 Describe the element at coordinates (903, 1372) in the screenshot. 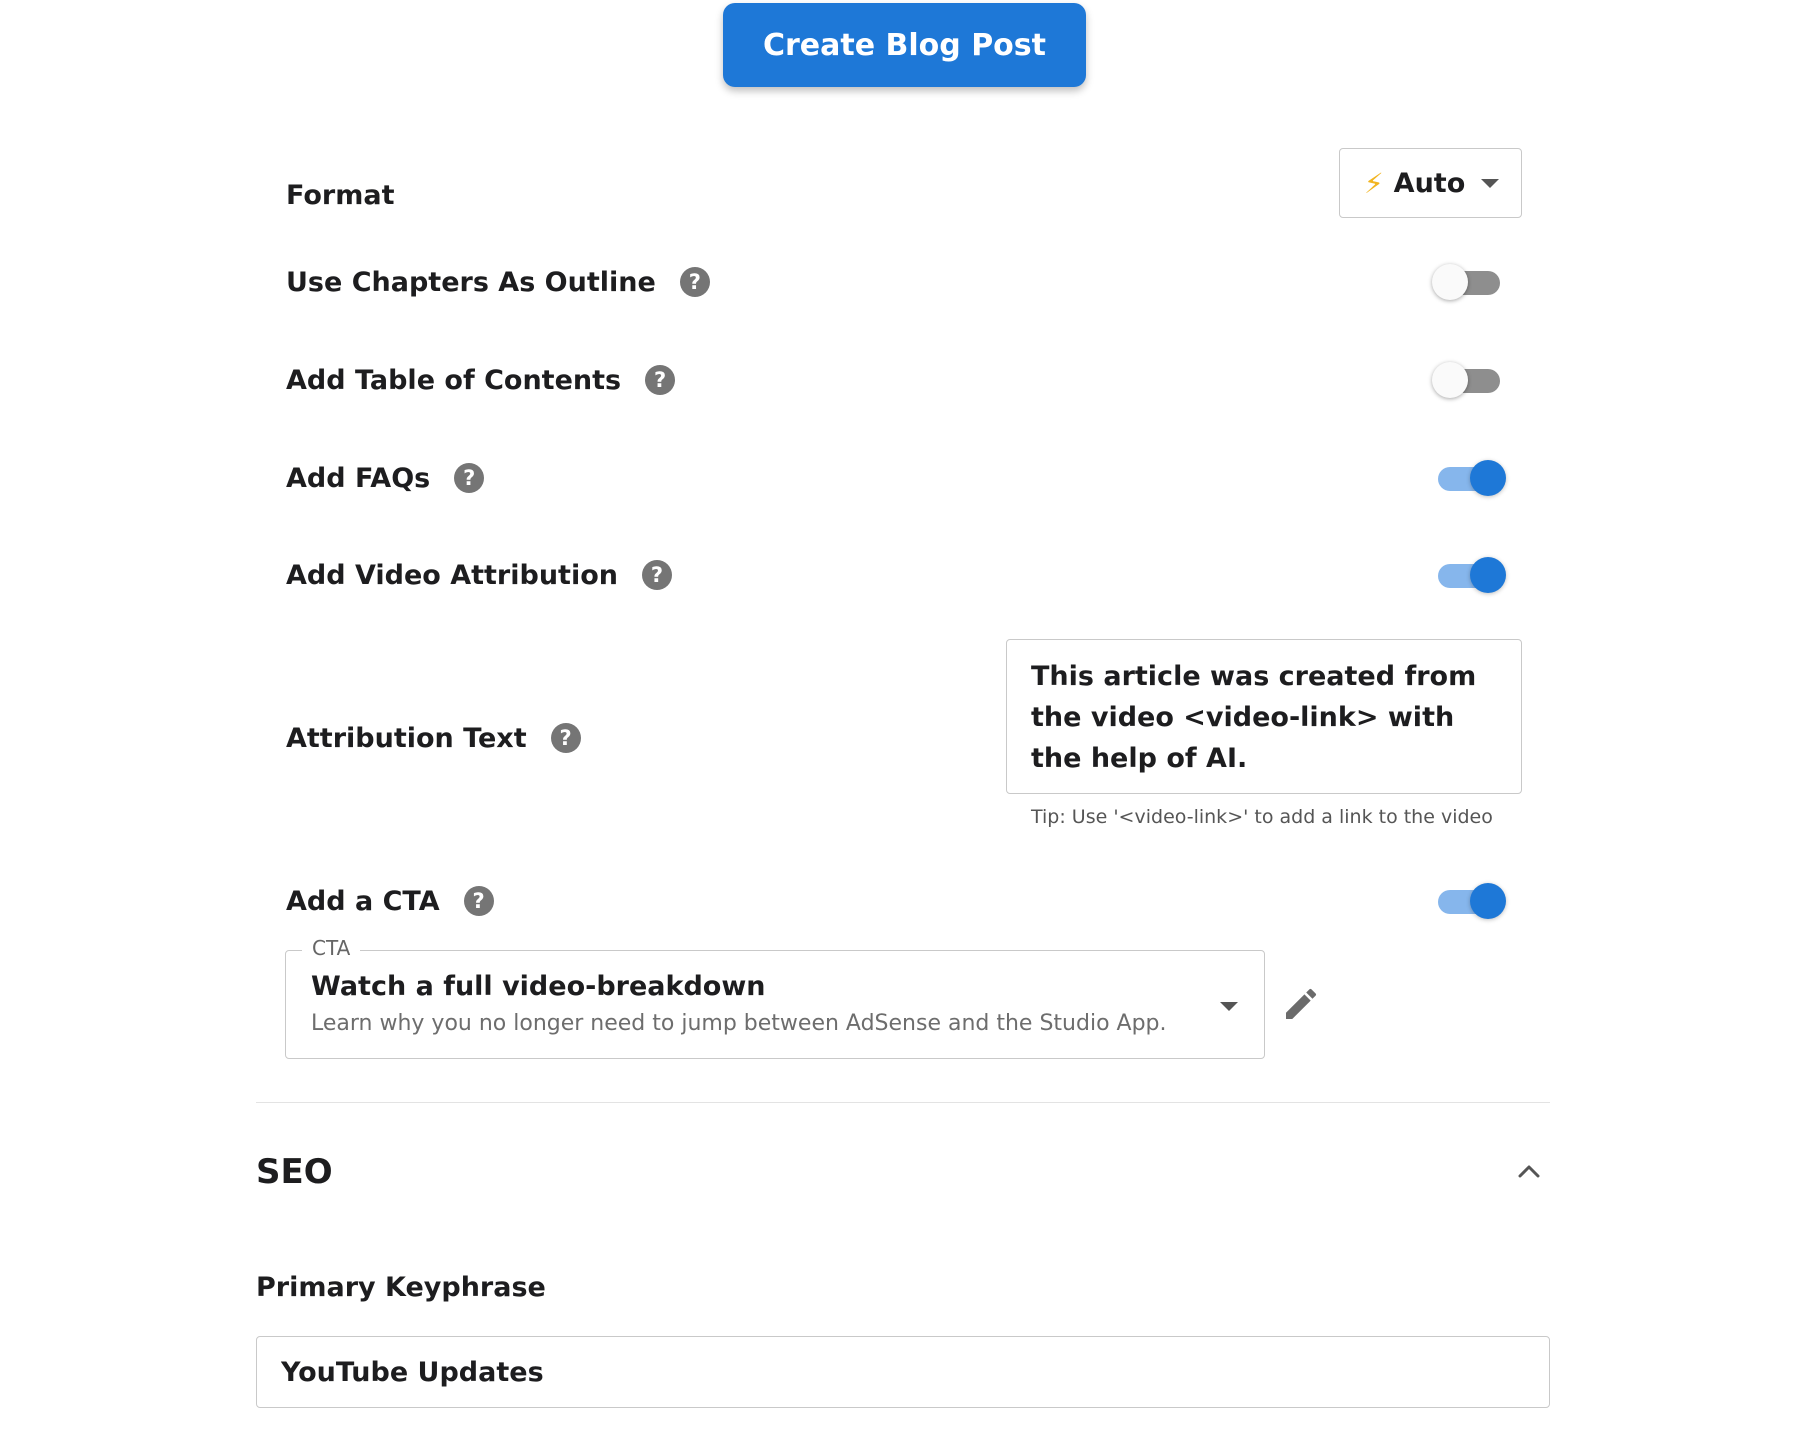

I see `primary-keyphrase-input` at that location.